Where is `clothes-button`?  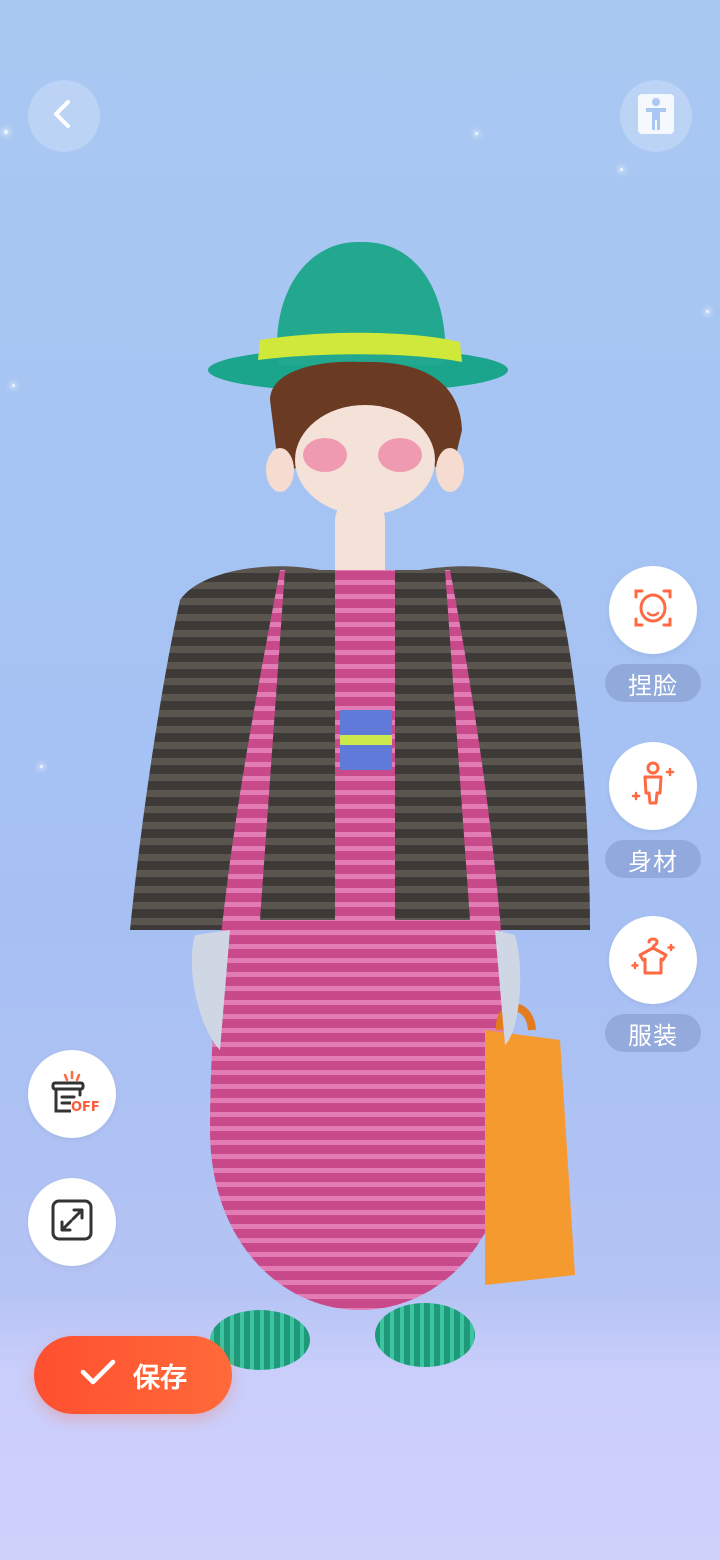 clothes-button is located at coordinates (653, 960).